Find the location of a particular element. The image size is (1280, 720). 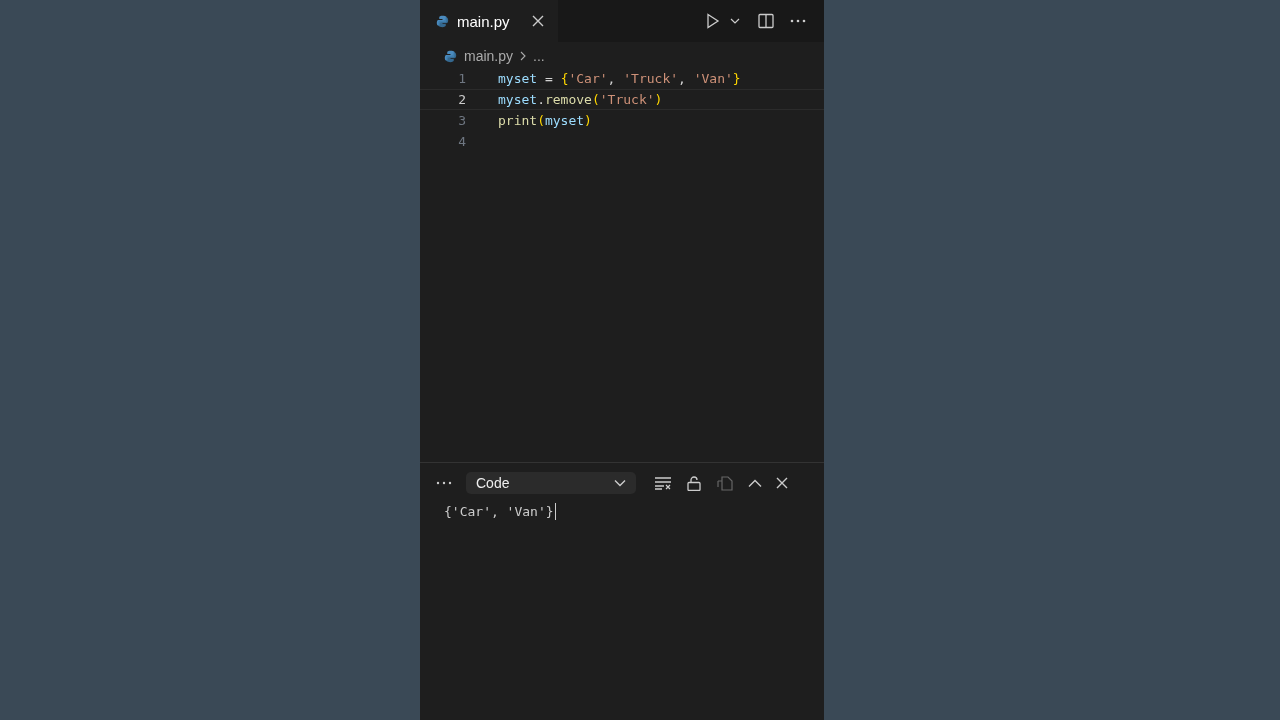

clear-output-icon is located at coordinates (663, 483).